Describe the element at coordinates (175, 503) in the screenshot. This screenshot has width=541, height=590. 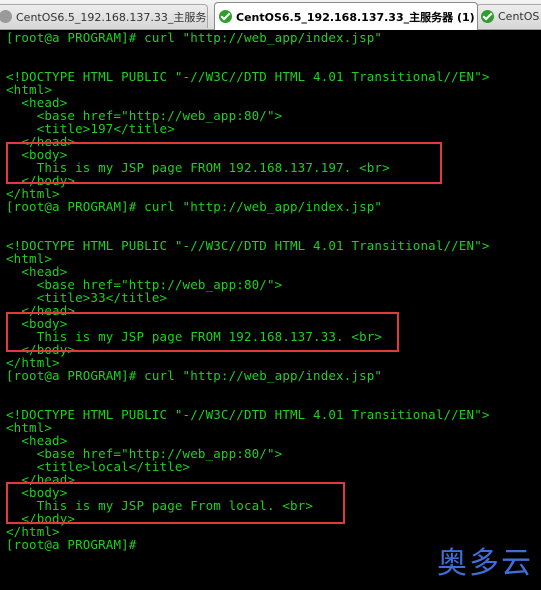
I see `highlight-box-local` at that location.